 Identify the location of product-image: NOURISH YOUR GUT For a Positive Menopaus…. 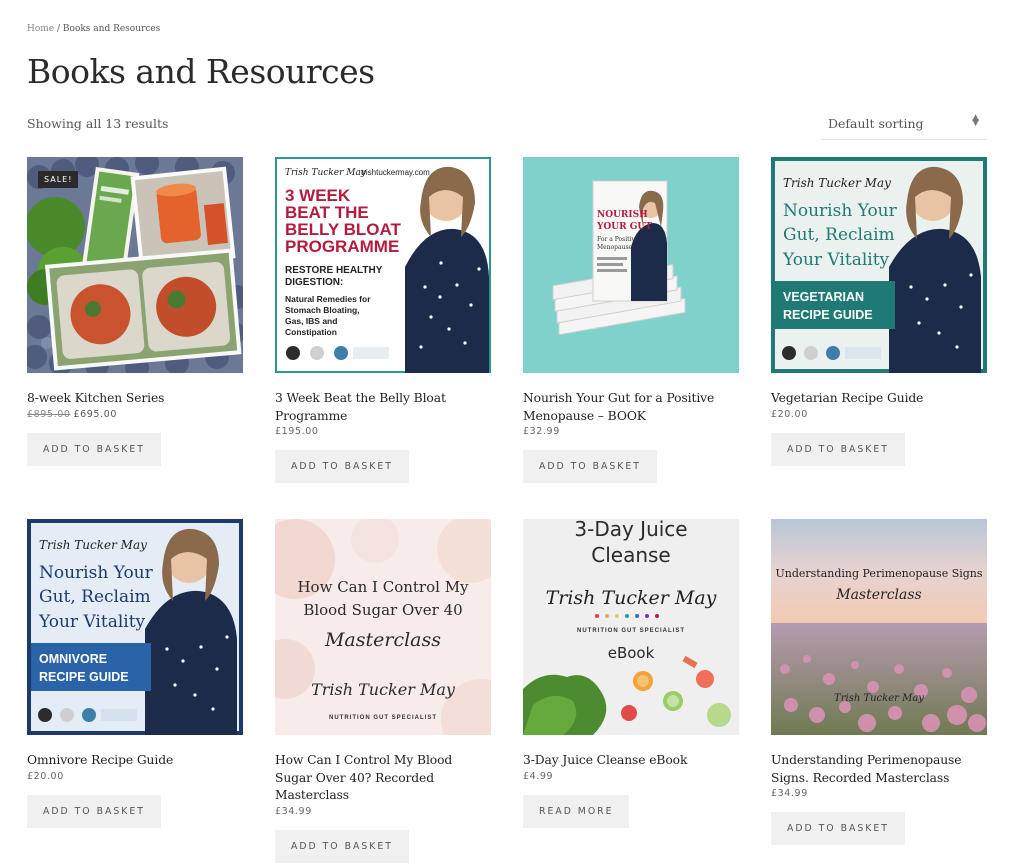
(631, 265).